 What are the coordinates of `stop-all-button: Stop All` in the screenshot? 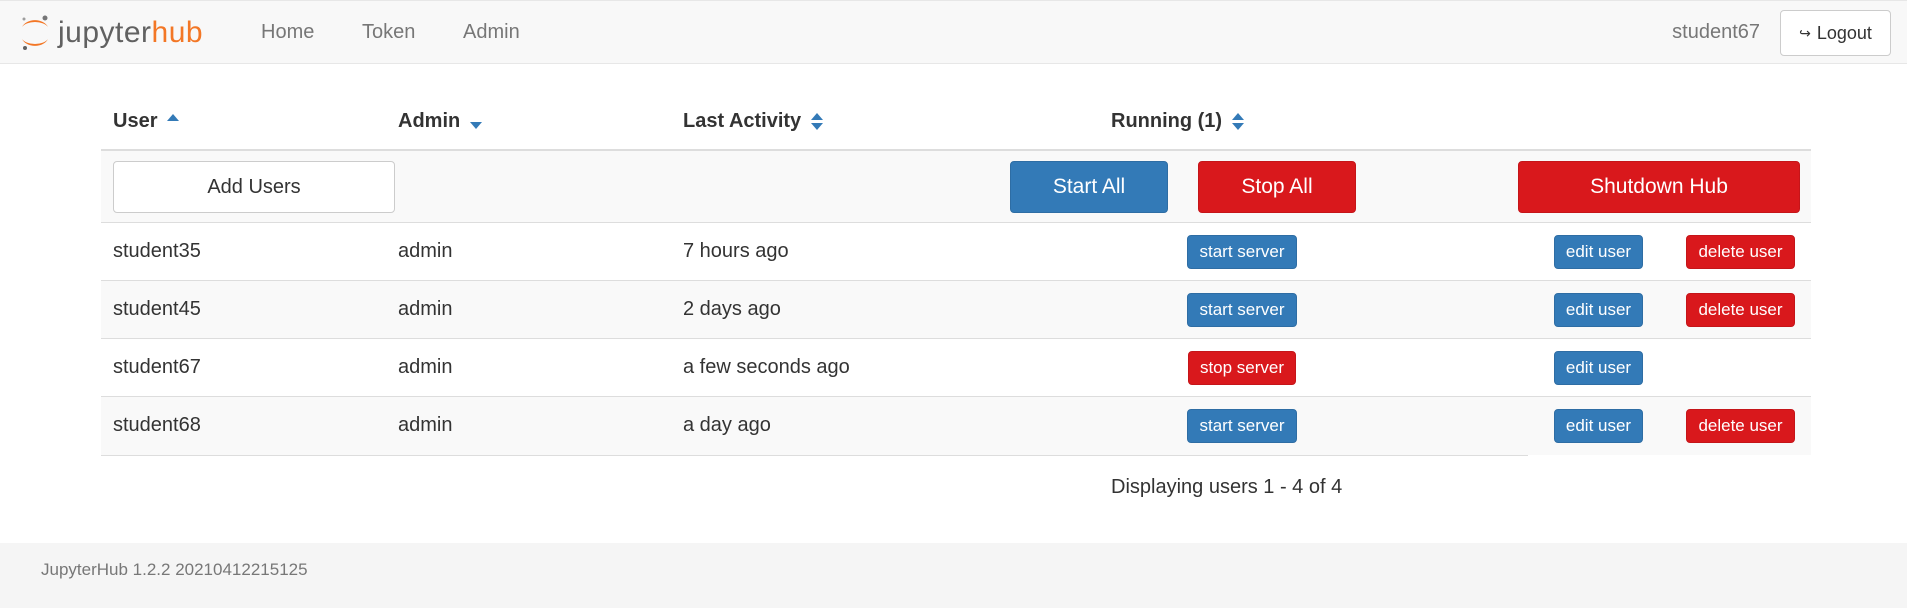 It's located at (1277, 187).